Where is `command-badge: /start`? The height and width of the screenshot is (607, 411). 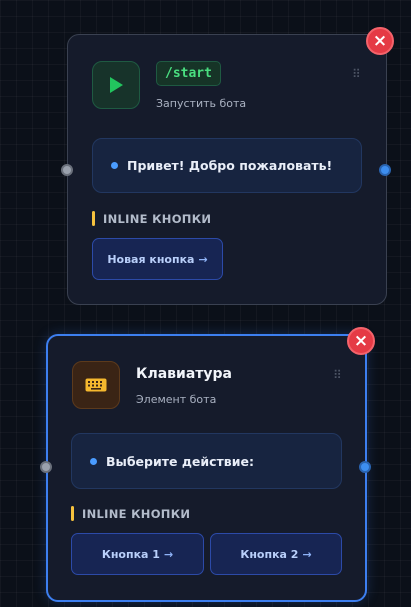 command-badge: /start is located at coordinates (188, 73).